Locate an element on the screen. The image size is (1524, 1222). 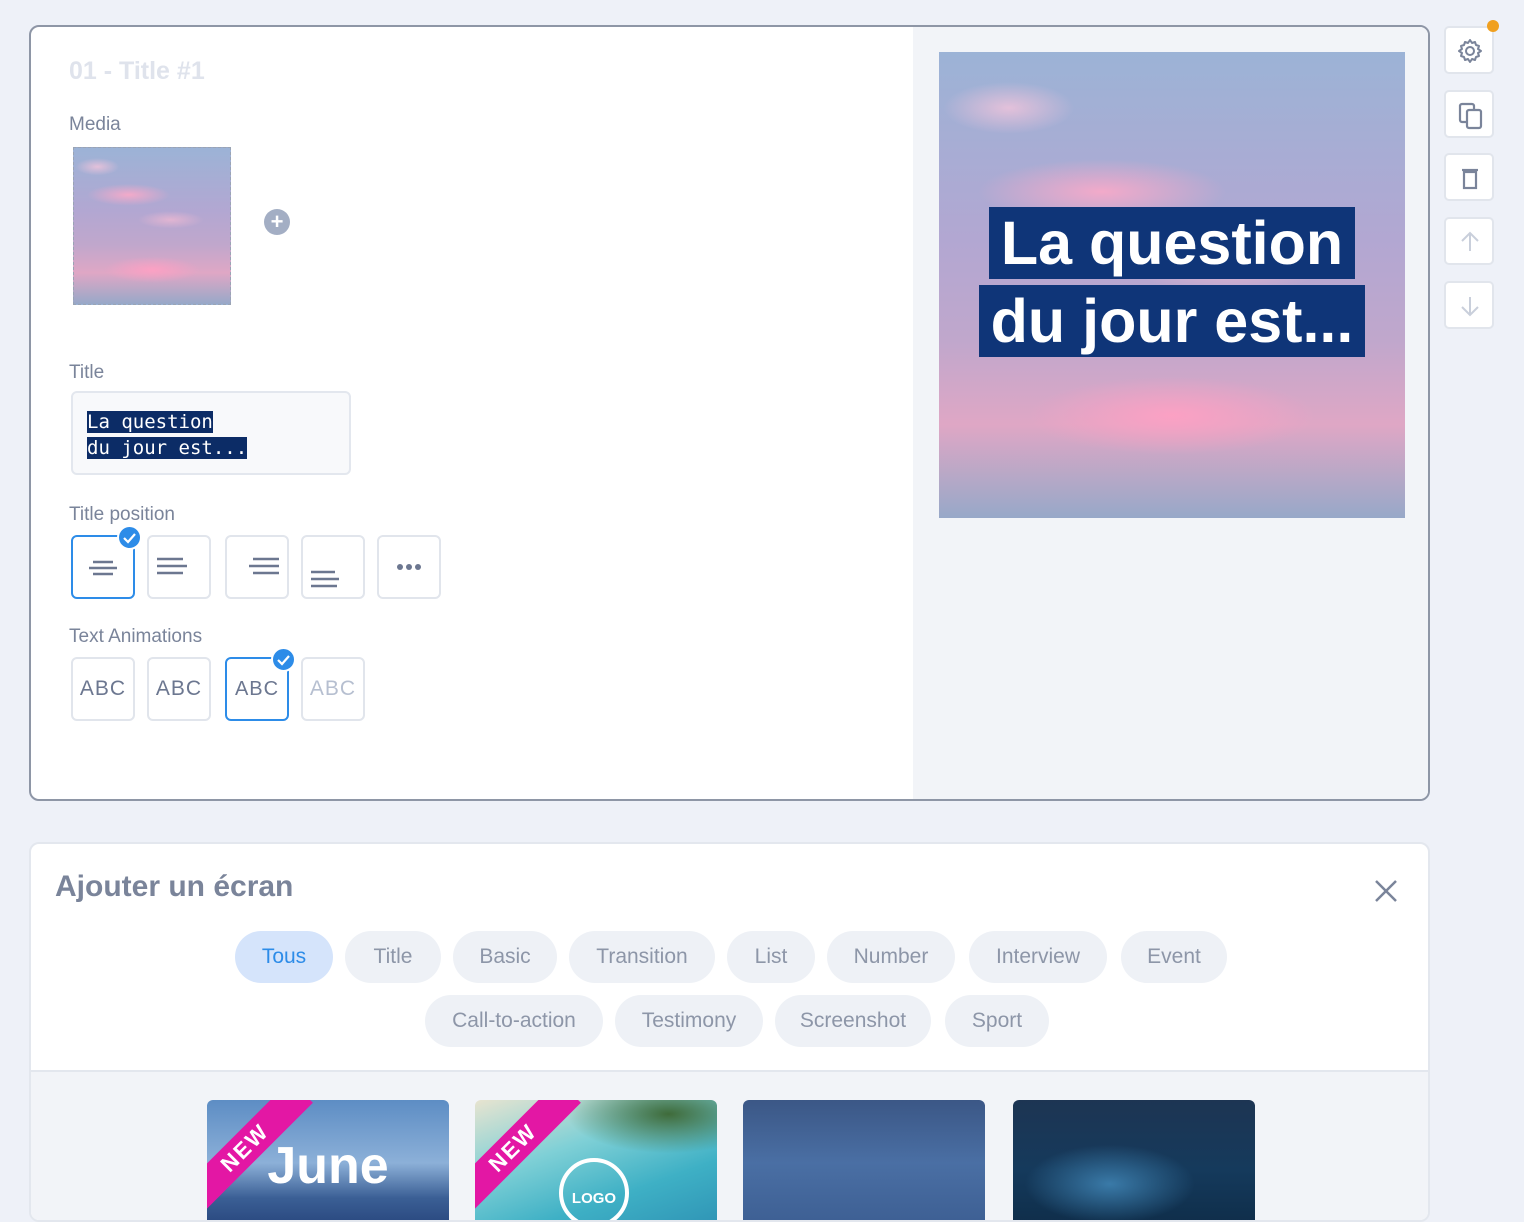
arrow-up-icon is located at coordinates (1470, 241).